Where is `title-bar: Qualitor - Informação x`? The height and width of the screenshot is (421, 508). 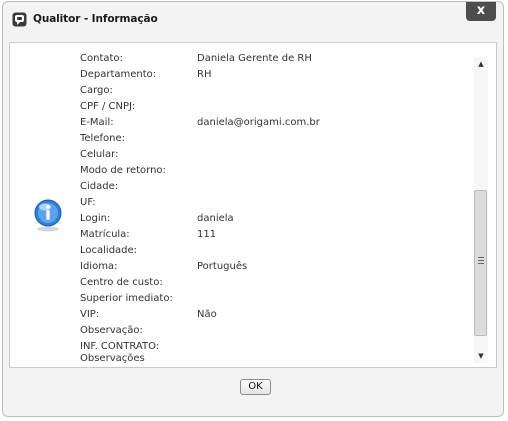 title-bar: Qualitor - Informação x is located at coordinates (253, 20).